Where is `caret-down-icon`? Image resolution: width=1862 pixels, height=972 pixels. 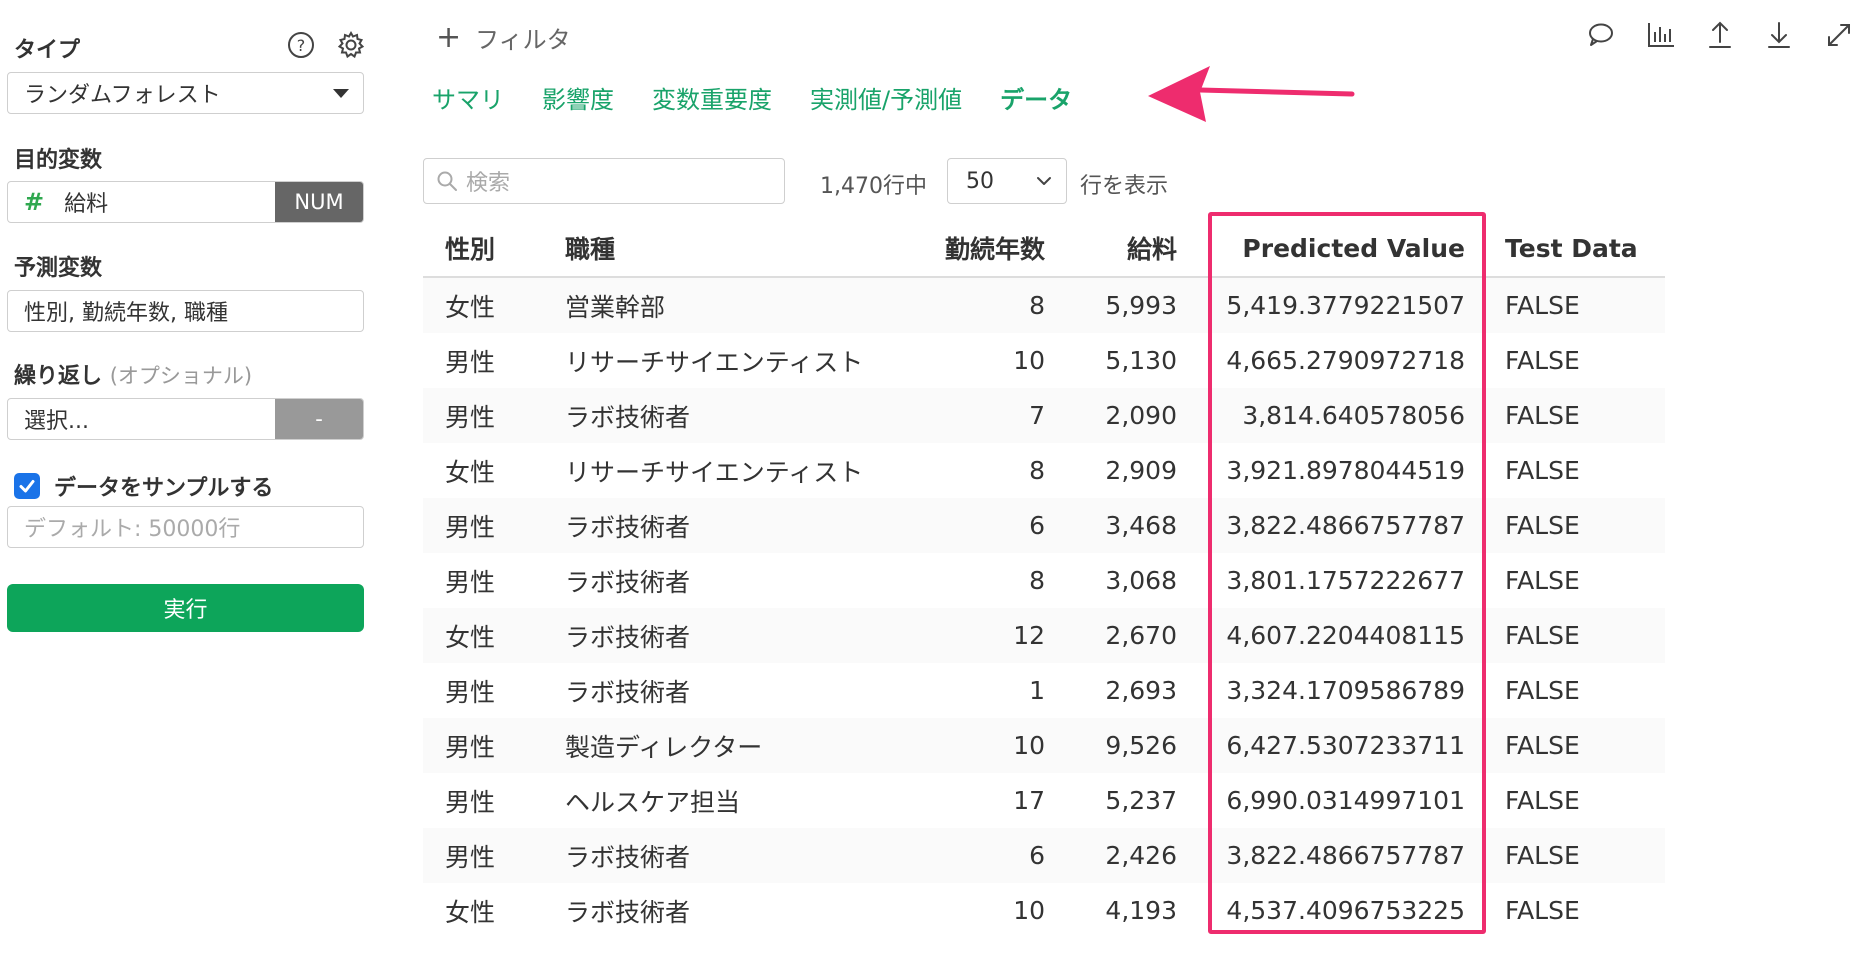 caret-down-icon is located at coordinates (341, 93).